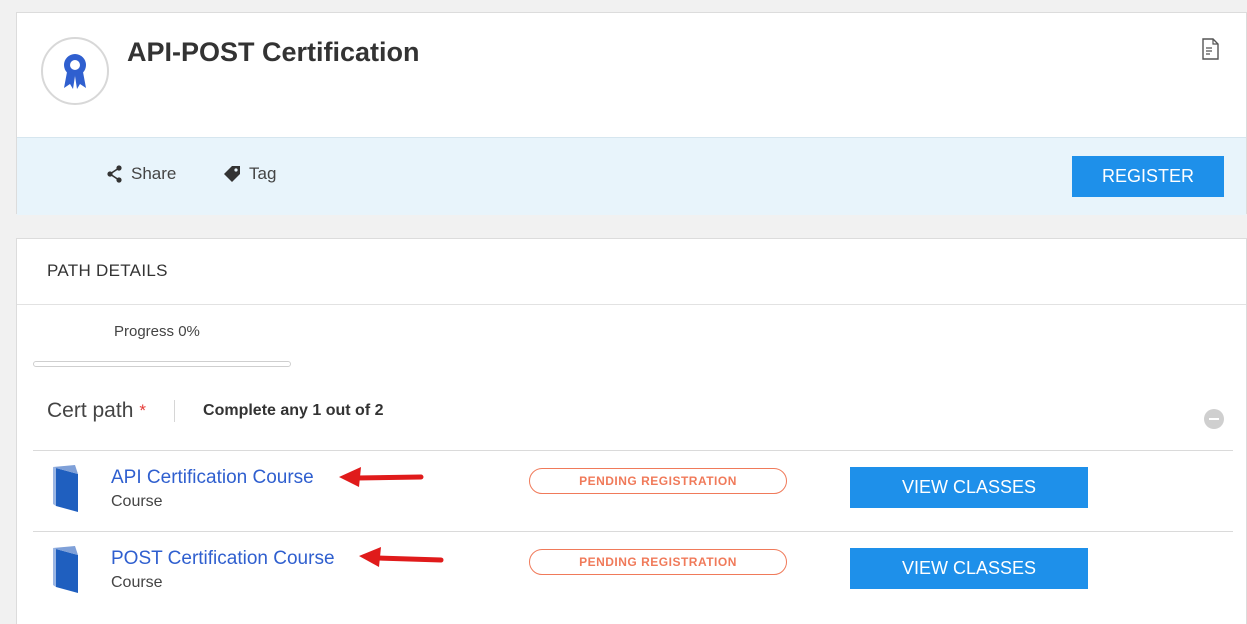 This screenshot has width=1247, height=624. I want to click on separator, so click(175, 411).